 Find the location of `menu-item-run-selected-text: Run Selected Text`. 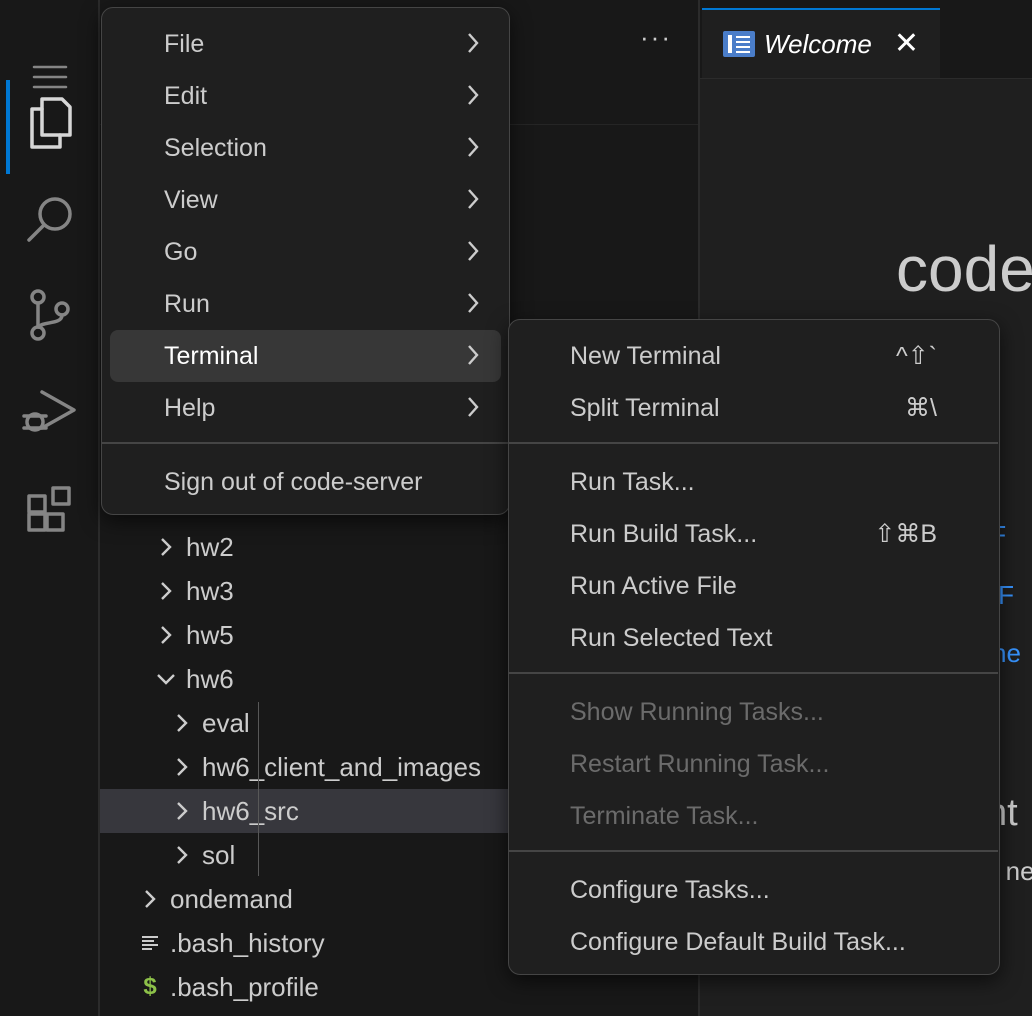

menu-item-run-selected-text: Run Selected Text is located at coordinates (754, 638).